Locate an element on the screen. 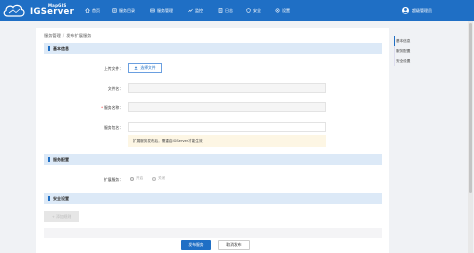 The height and width of the screenshot is (253, 474). security-icon is located at coordinates (248, 10).